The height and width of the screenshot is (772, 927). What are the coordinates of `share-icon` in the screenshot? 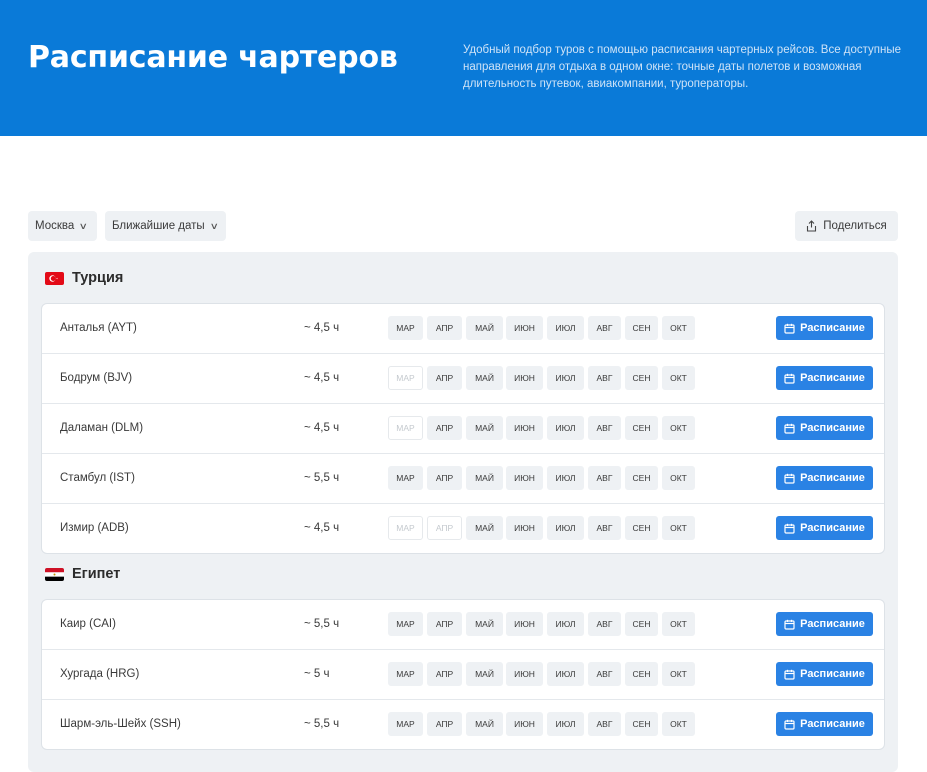 It's located at (811, 226).